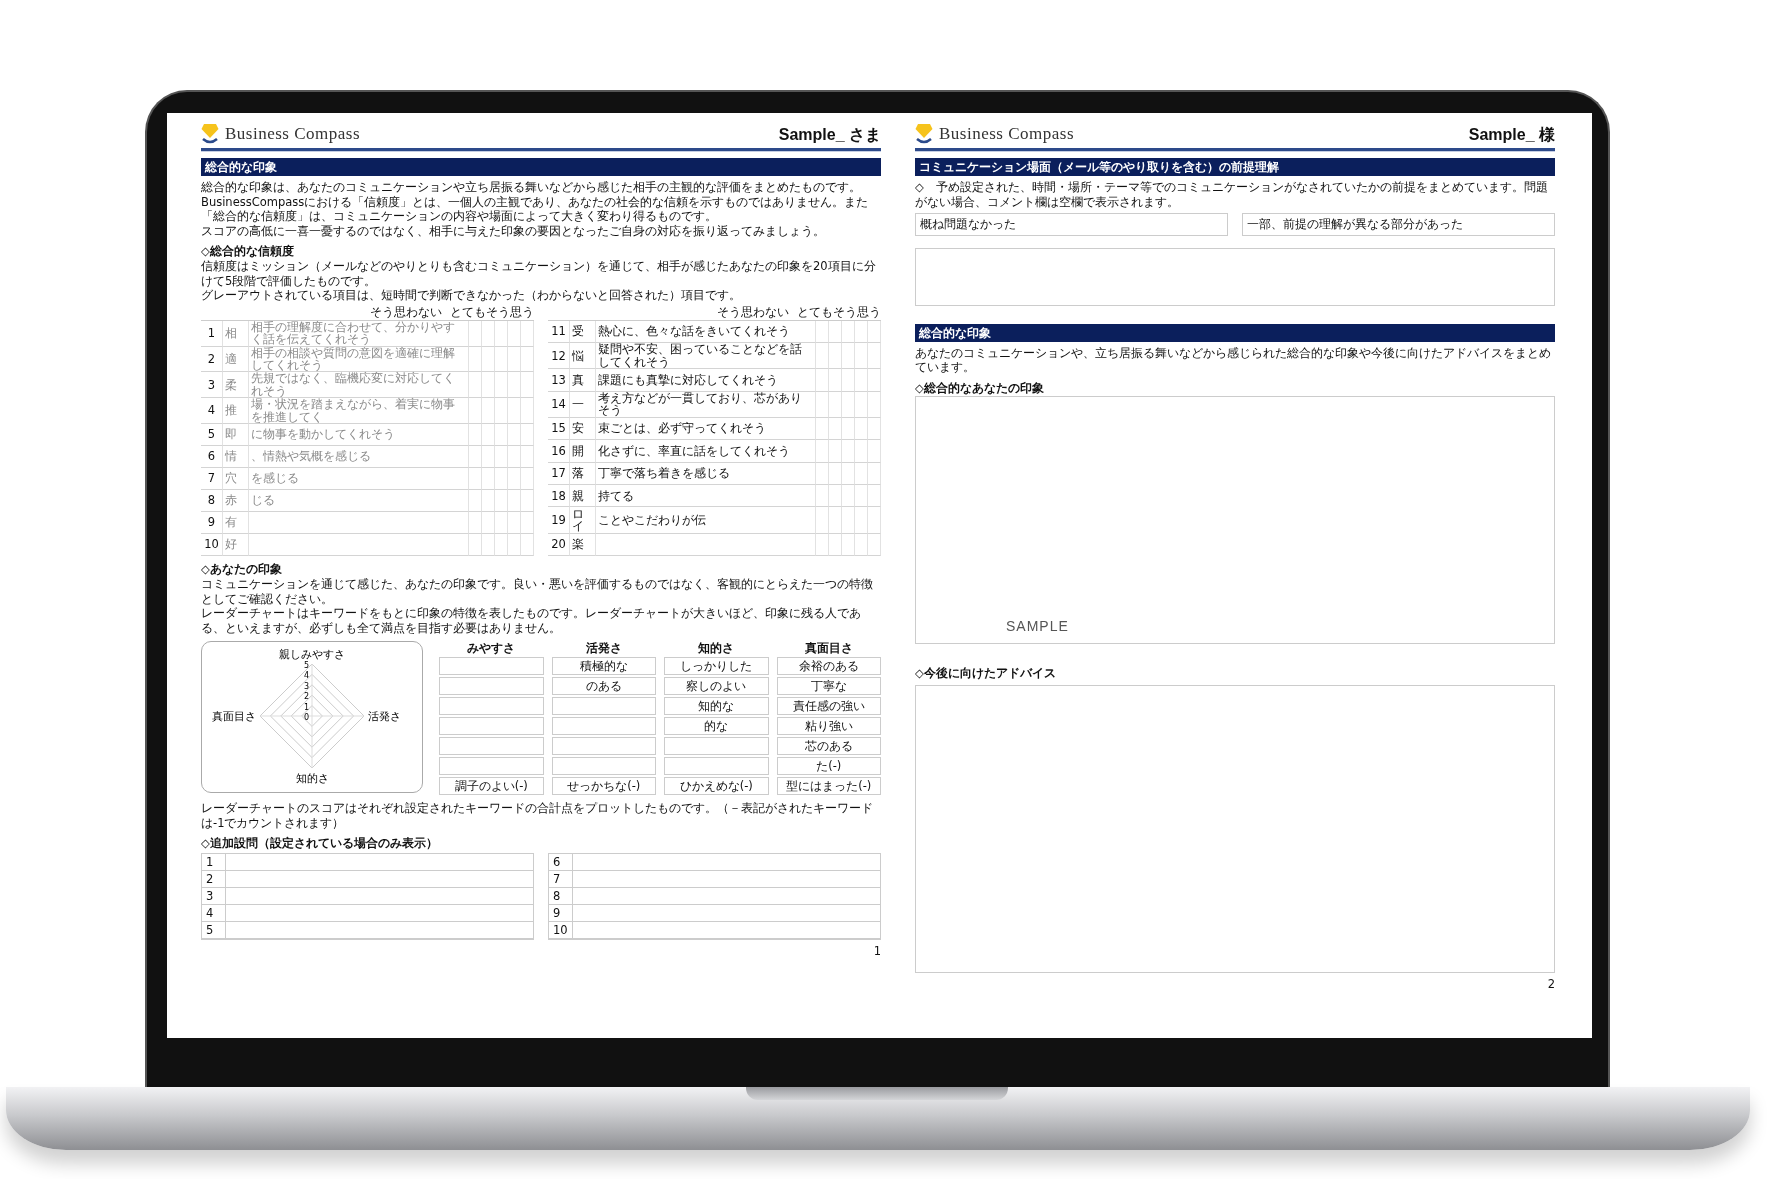  What do you see at coordinates (561, 914) in the screenshot?
I see `question-number: 9` at bounding box center [561, 914].